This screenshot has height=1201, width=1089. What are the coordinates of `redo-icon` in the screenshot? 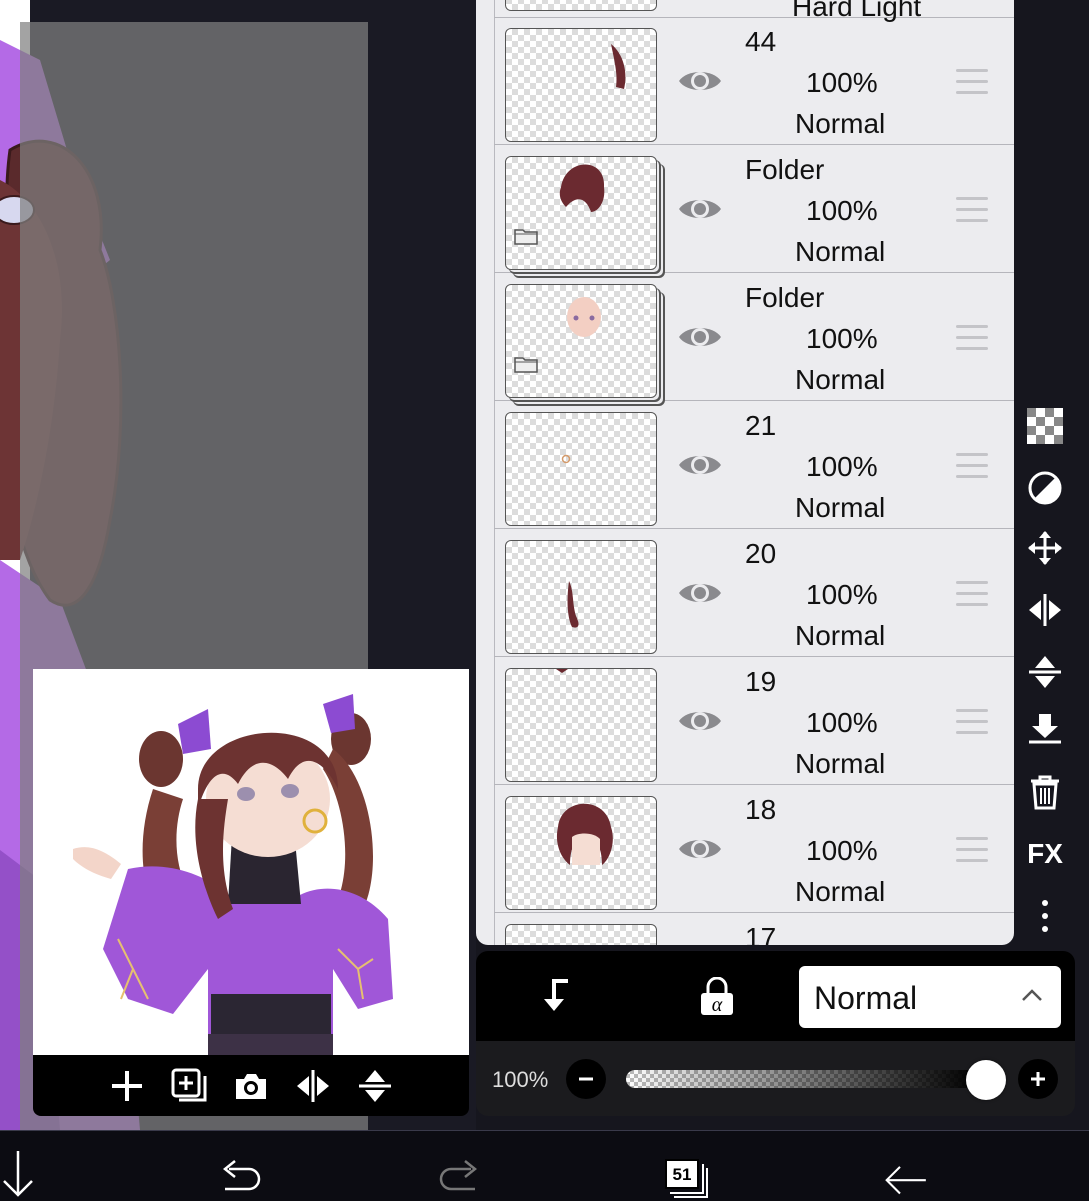 It's located at (460, 1176).